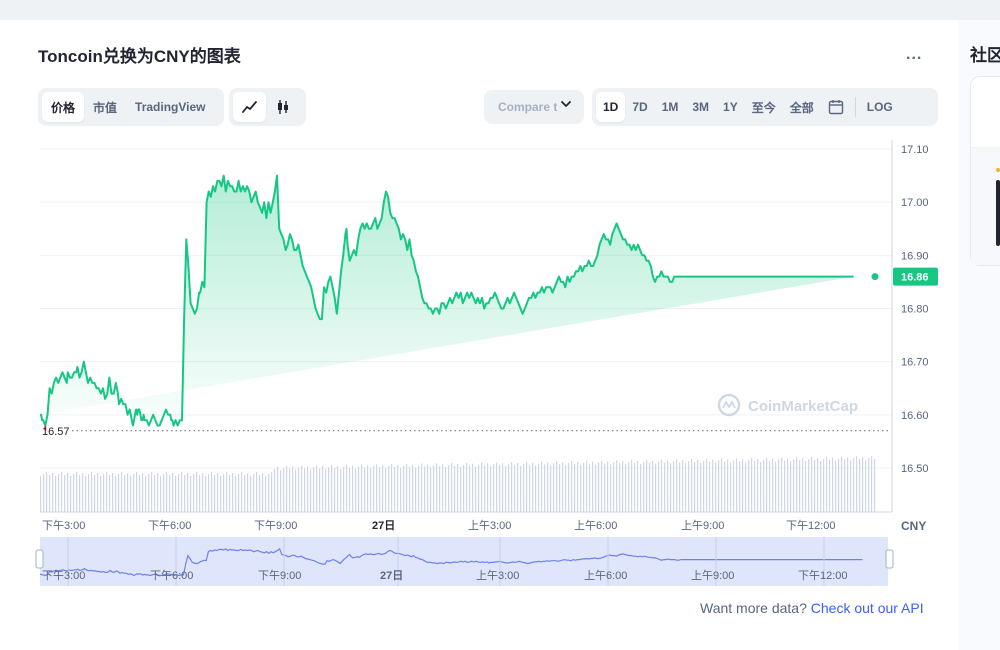 The image size is (1000, 650). Describe the element at coordinates (712, 575) in the screenshot. I see `navigator-tick-label: 上午9:00` at that location.